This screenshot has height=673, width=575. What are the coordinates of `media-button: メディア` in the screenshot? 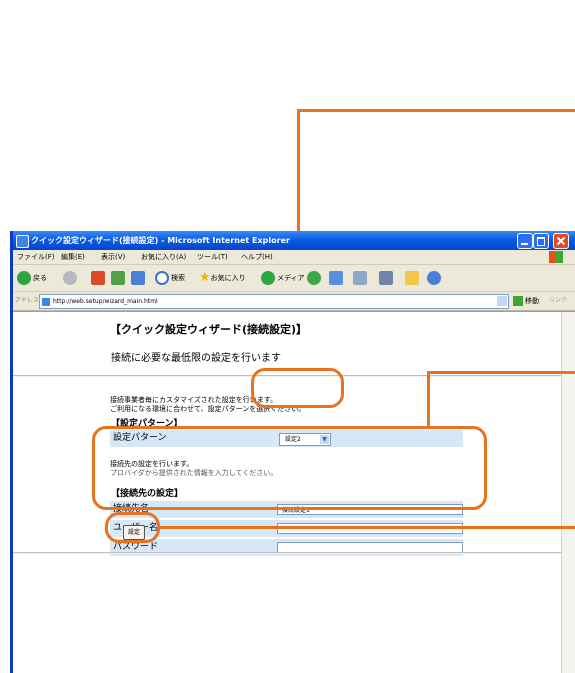 It's located at (283, 278).